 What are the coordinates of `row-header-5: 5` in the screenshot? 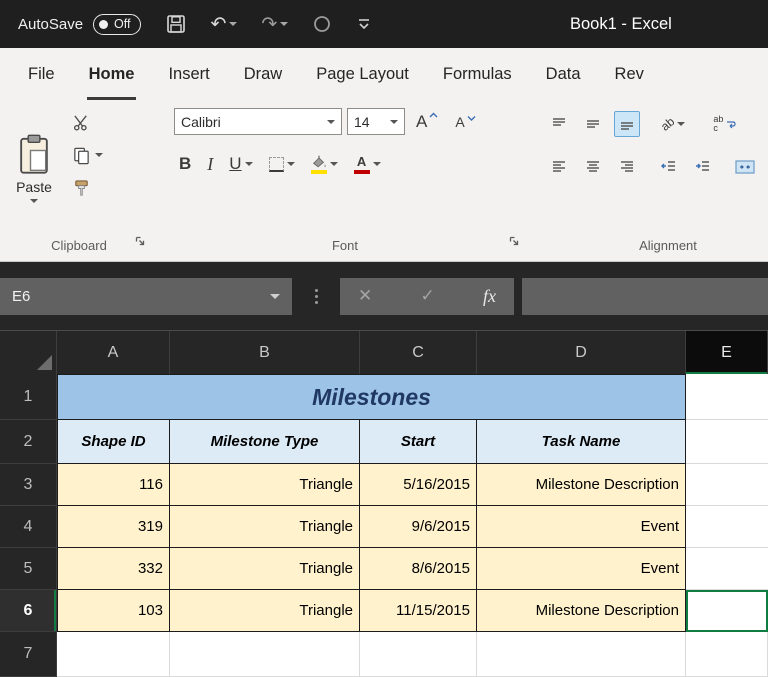 It's located at (28, 569).